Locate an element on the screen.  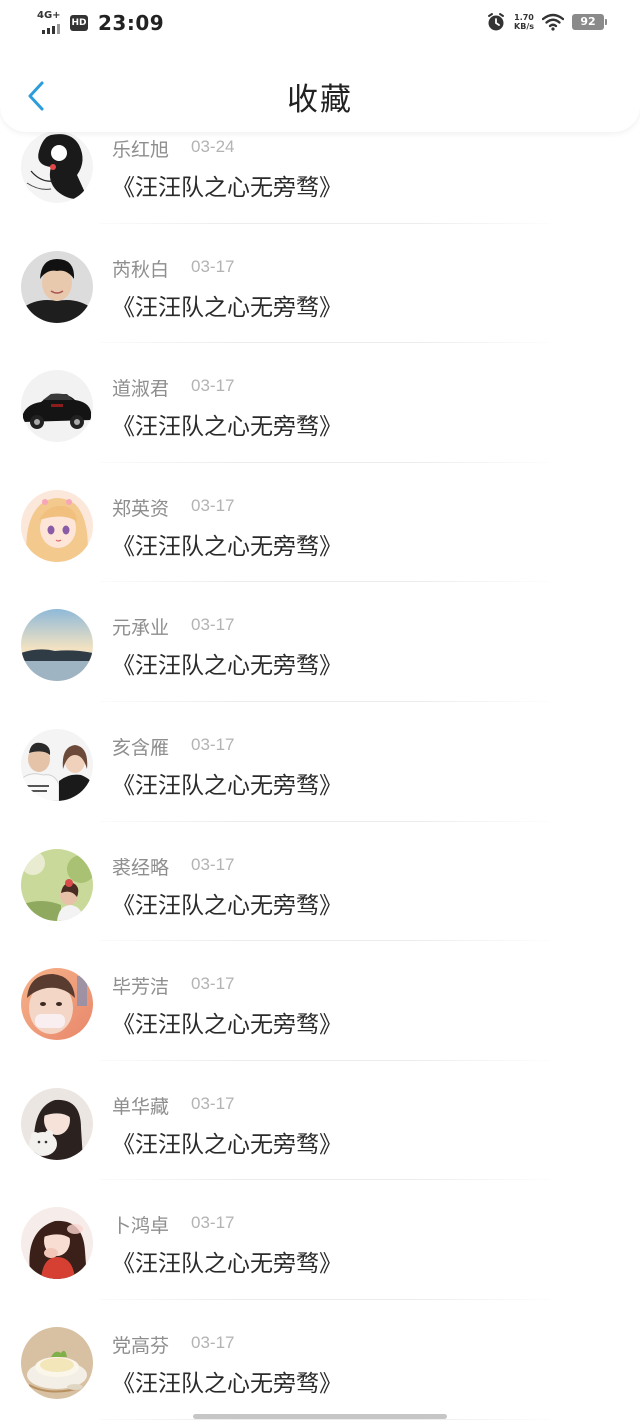
page-title: 收藏 is located at coordinates (320, 100).